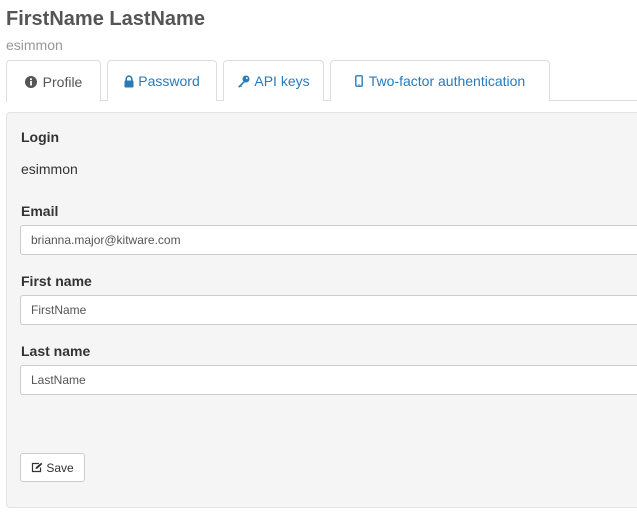 The image size is (637, 512). Describe the element at coordinates (129, 81) in the screenshot. I see `lock-icon` at that location.